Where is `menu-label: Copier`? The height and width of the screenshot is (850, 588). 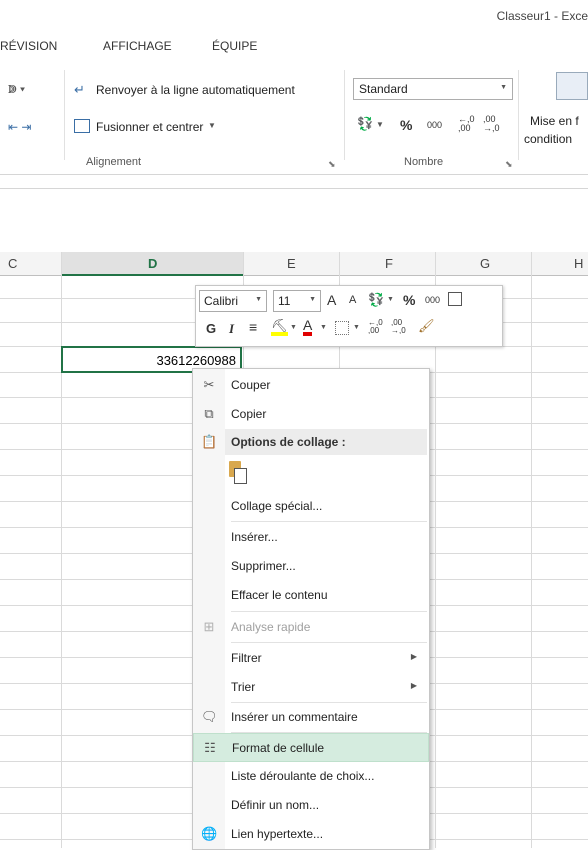
menu-label: Copier is located at coordinates (249, 414).